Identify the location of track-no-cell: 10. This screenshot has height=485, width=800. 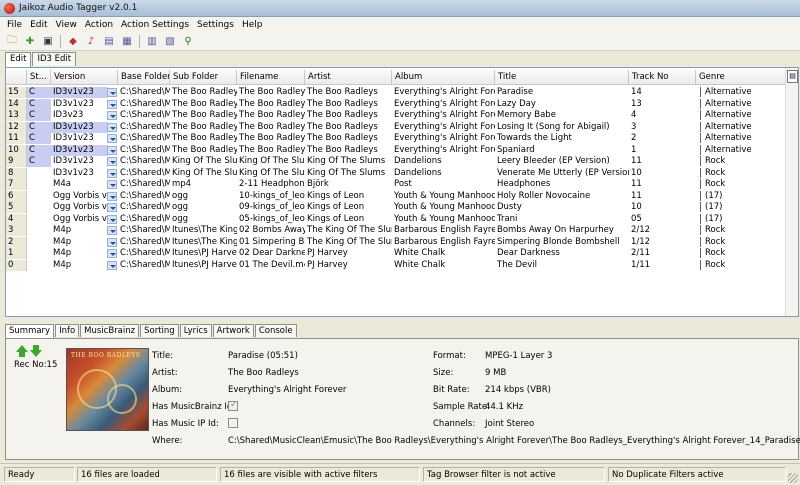
(662, 173).